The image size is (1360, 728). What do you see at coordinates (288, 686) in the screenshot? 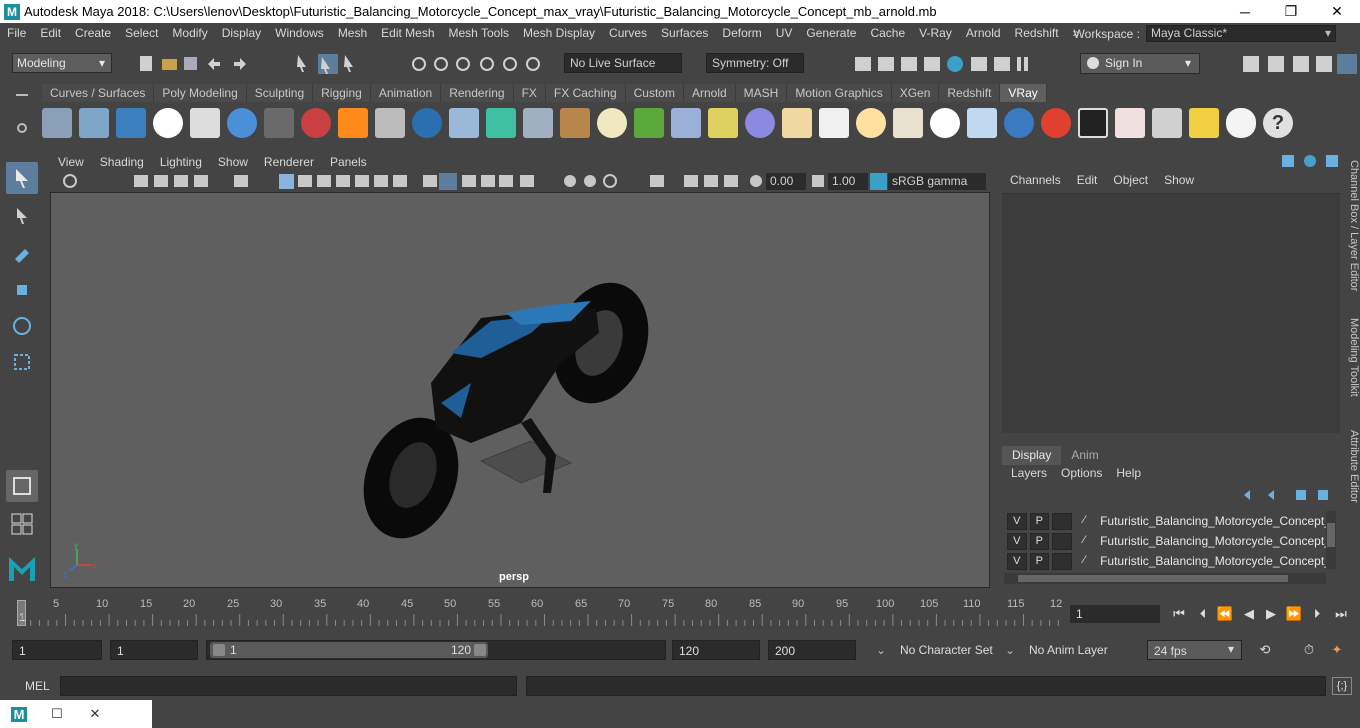
I see `command-input` at bounding box center [288, 686].